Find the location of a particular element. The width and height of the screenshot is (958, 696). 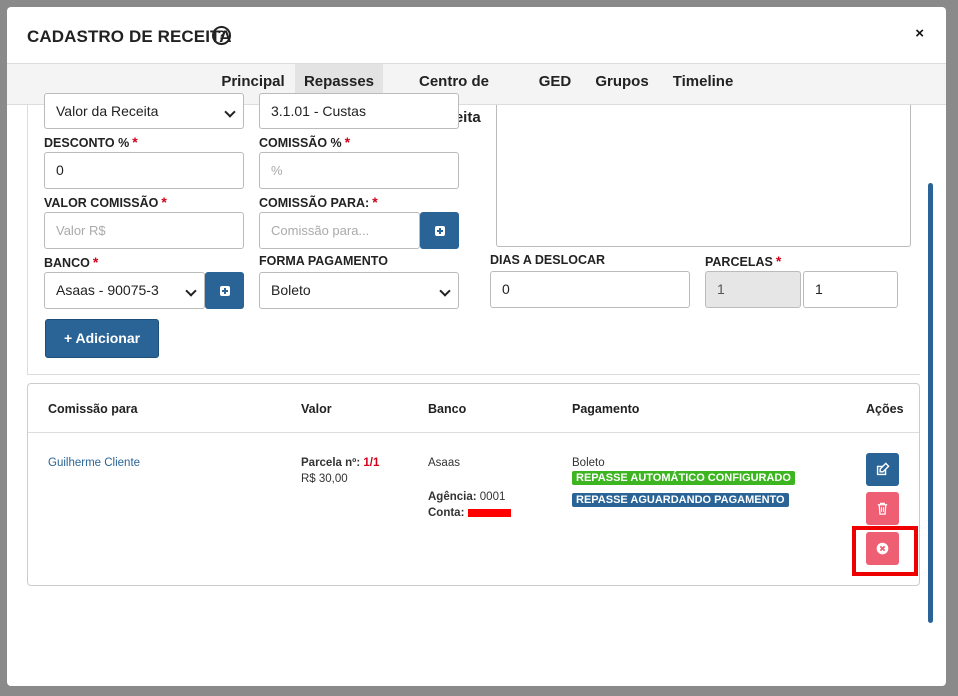

forma-pagamento-value: Boleto is located at coordinates (291, 290).